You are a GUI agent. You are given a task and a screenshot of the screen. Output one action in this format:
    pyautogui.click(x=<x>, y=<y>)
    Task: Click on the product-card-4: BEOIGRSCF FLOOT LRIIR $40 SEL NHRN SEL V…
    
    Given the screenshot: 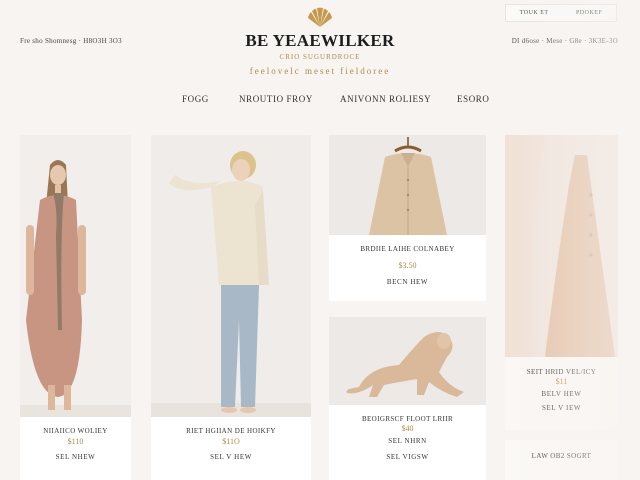 What is the action you would take?
    pyautogui.click(x=407, y=398)
    